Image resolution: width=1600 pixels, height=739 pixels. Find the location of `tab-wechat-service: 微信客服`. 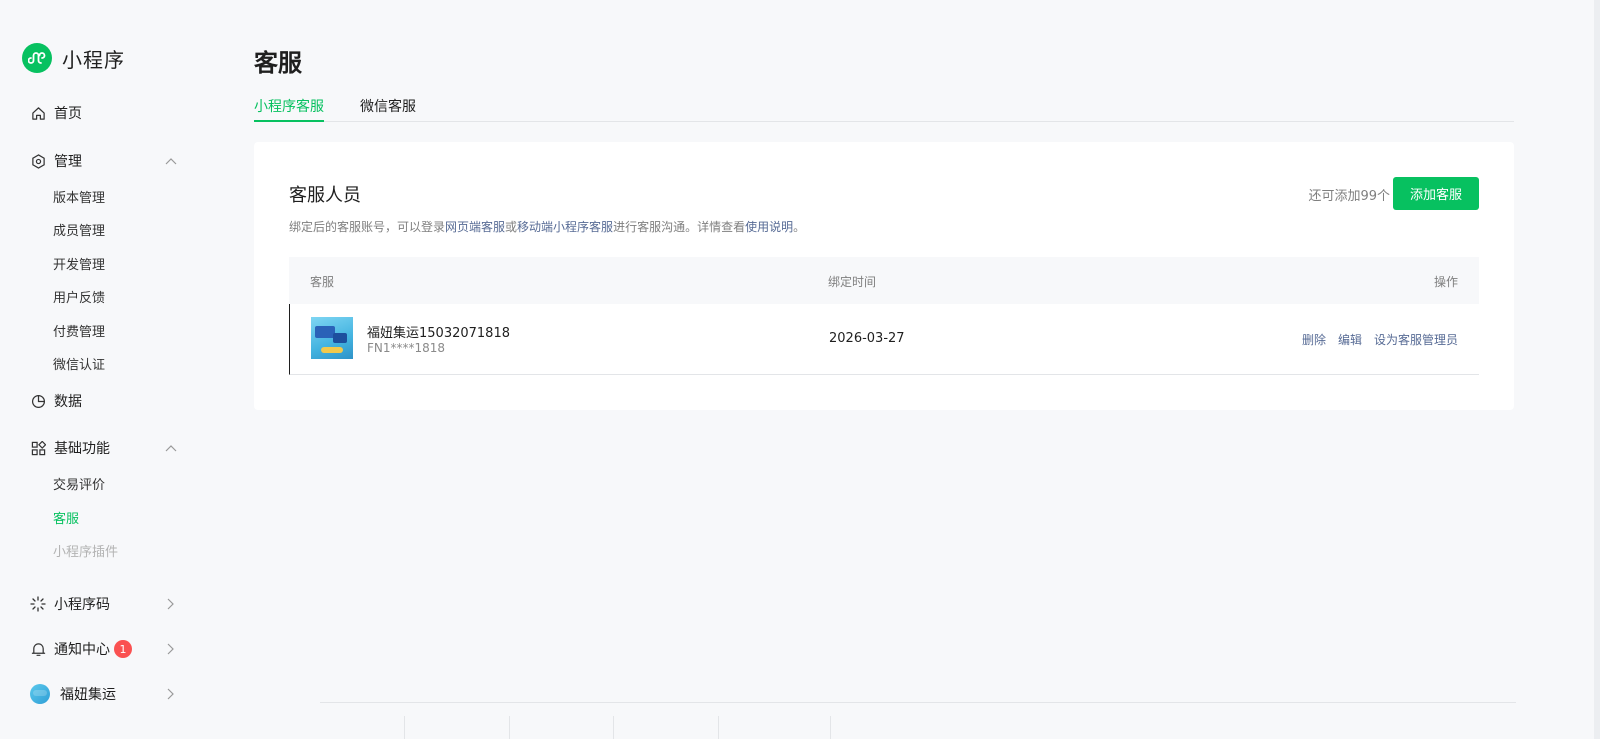

tab-wechat-service: 微信客服 is located at coordinates (388, 109).